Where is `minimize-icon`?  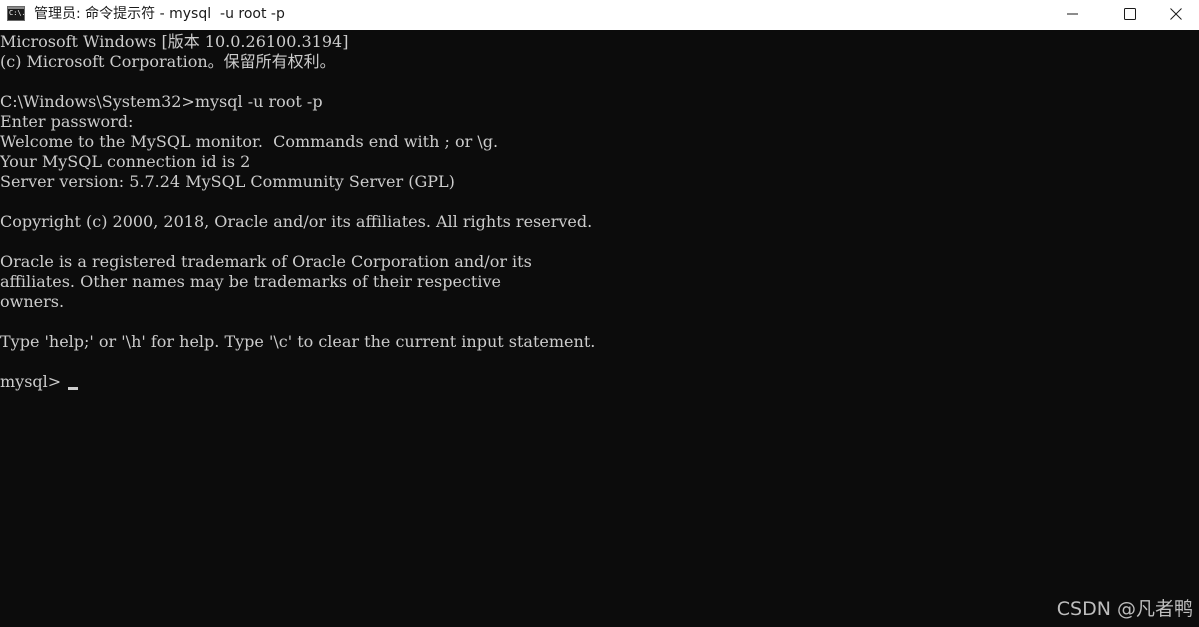 minimize-icon is located at coordinates (1072, 14).